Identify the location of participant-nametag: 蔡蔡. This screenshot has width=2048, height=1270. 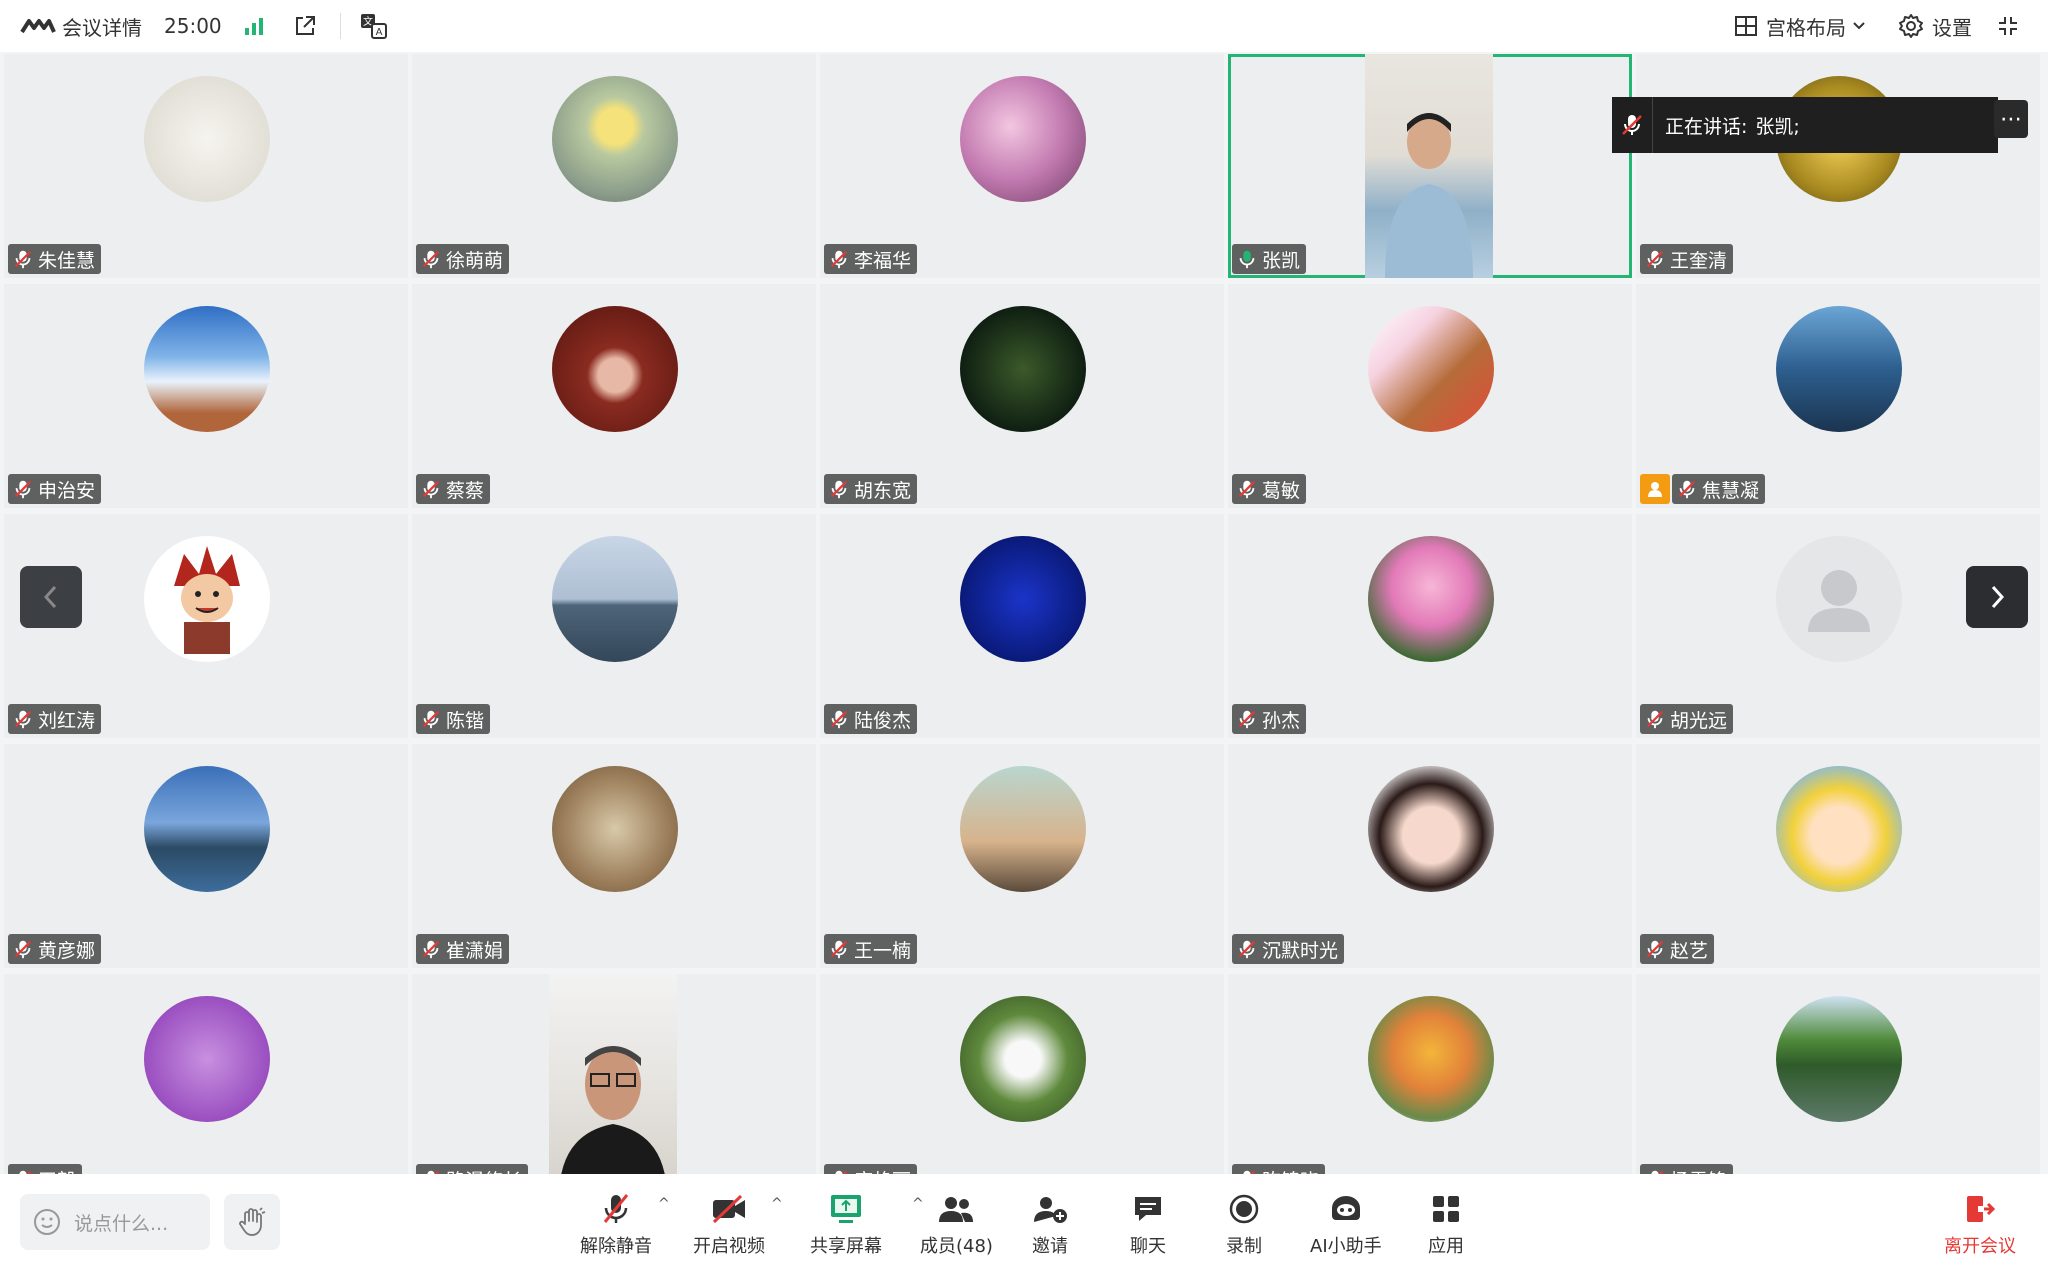
(453, 489).